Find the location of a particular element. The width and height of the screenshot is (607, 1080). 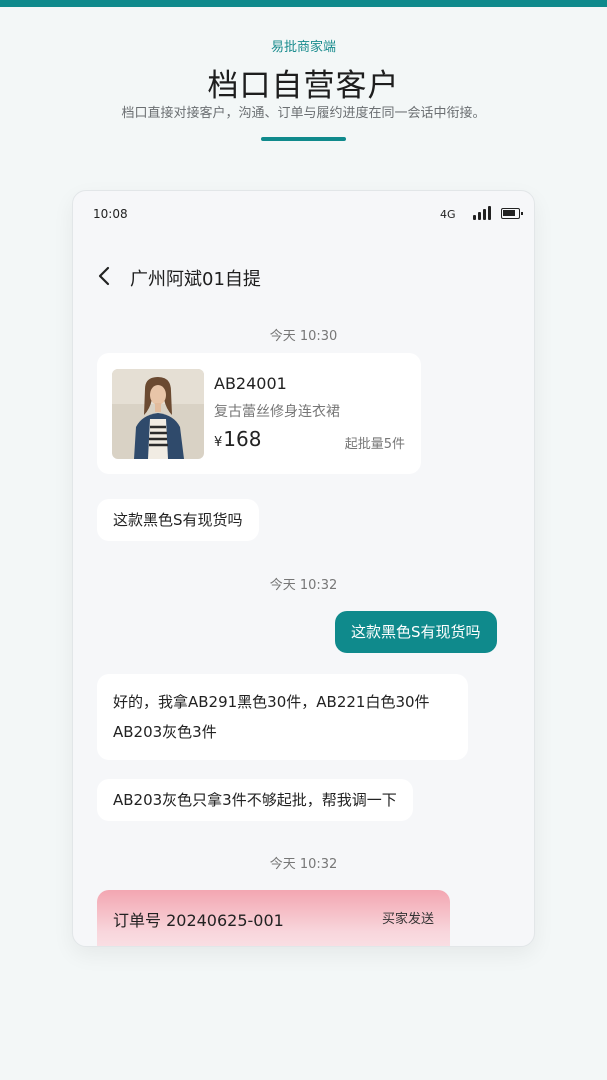

chat-header: 广州阿斌01自提 is located at coordinates (303, 276).